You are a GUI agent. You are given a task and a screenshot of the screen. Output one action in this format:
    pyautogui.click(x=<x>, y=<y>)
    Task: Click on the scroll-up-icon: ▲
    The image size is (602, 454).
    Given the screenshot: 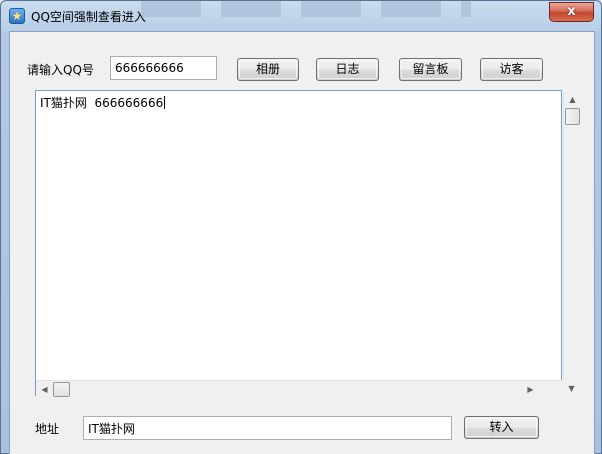 What is the action you would take?
    pyautogui.click(x=572, y=99)
    